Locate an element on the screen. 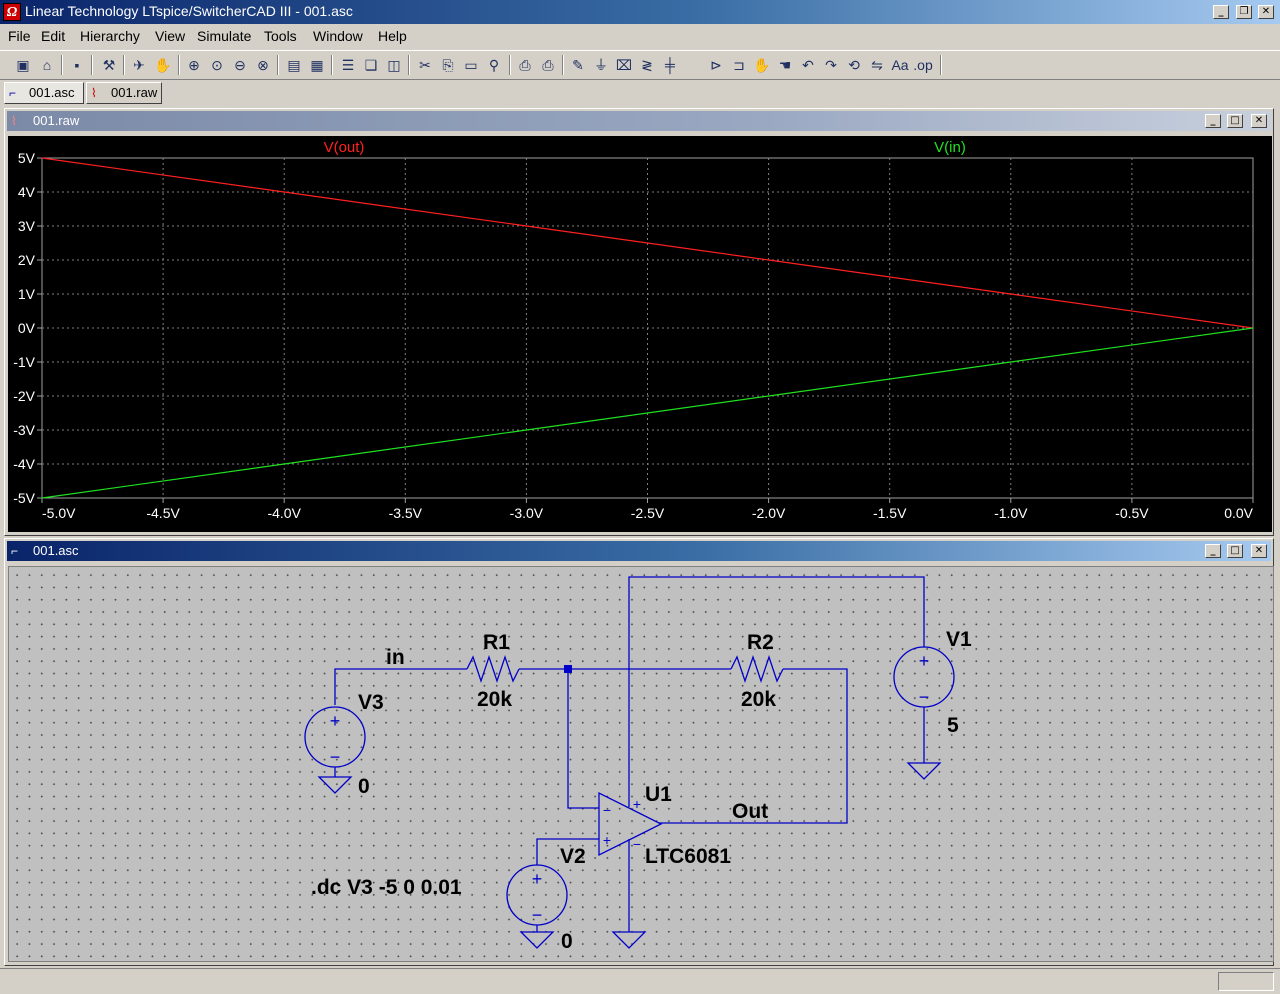 Image resolution: width=1280 pixels, height=994 pixels. halt-icon: ✋ is located at coordinates (163, 65).